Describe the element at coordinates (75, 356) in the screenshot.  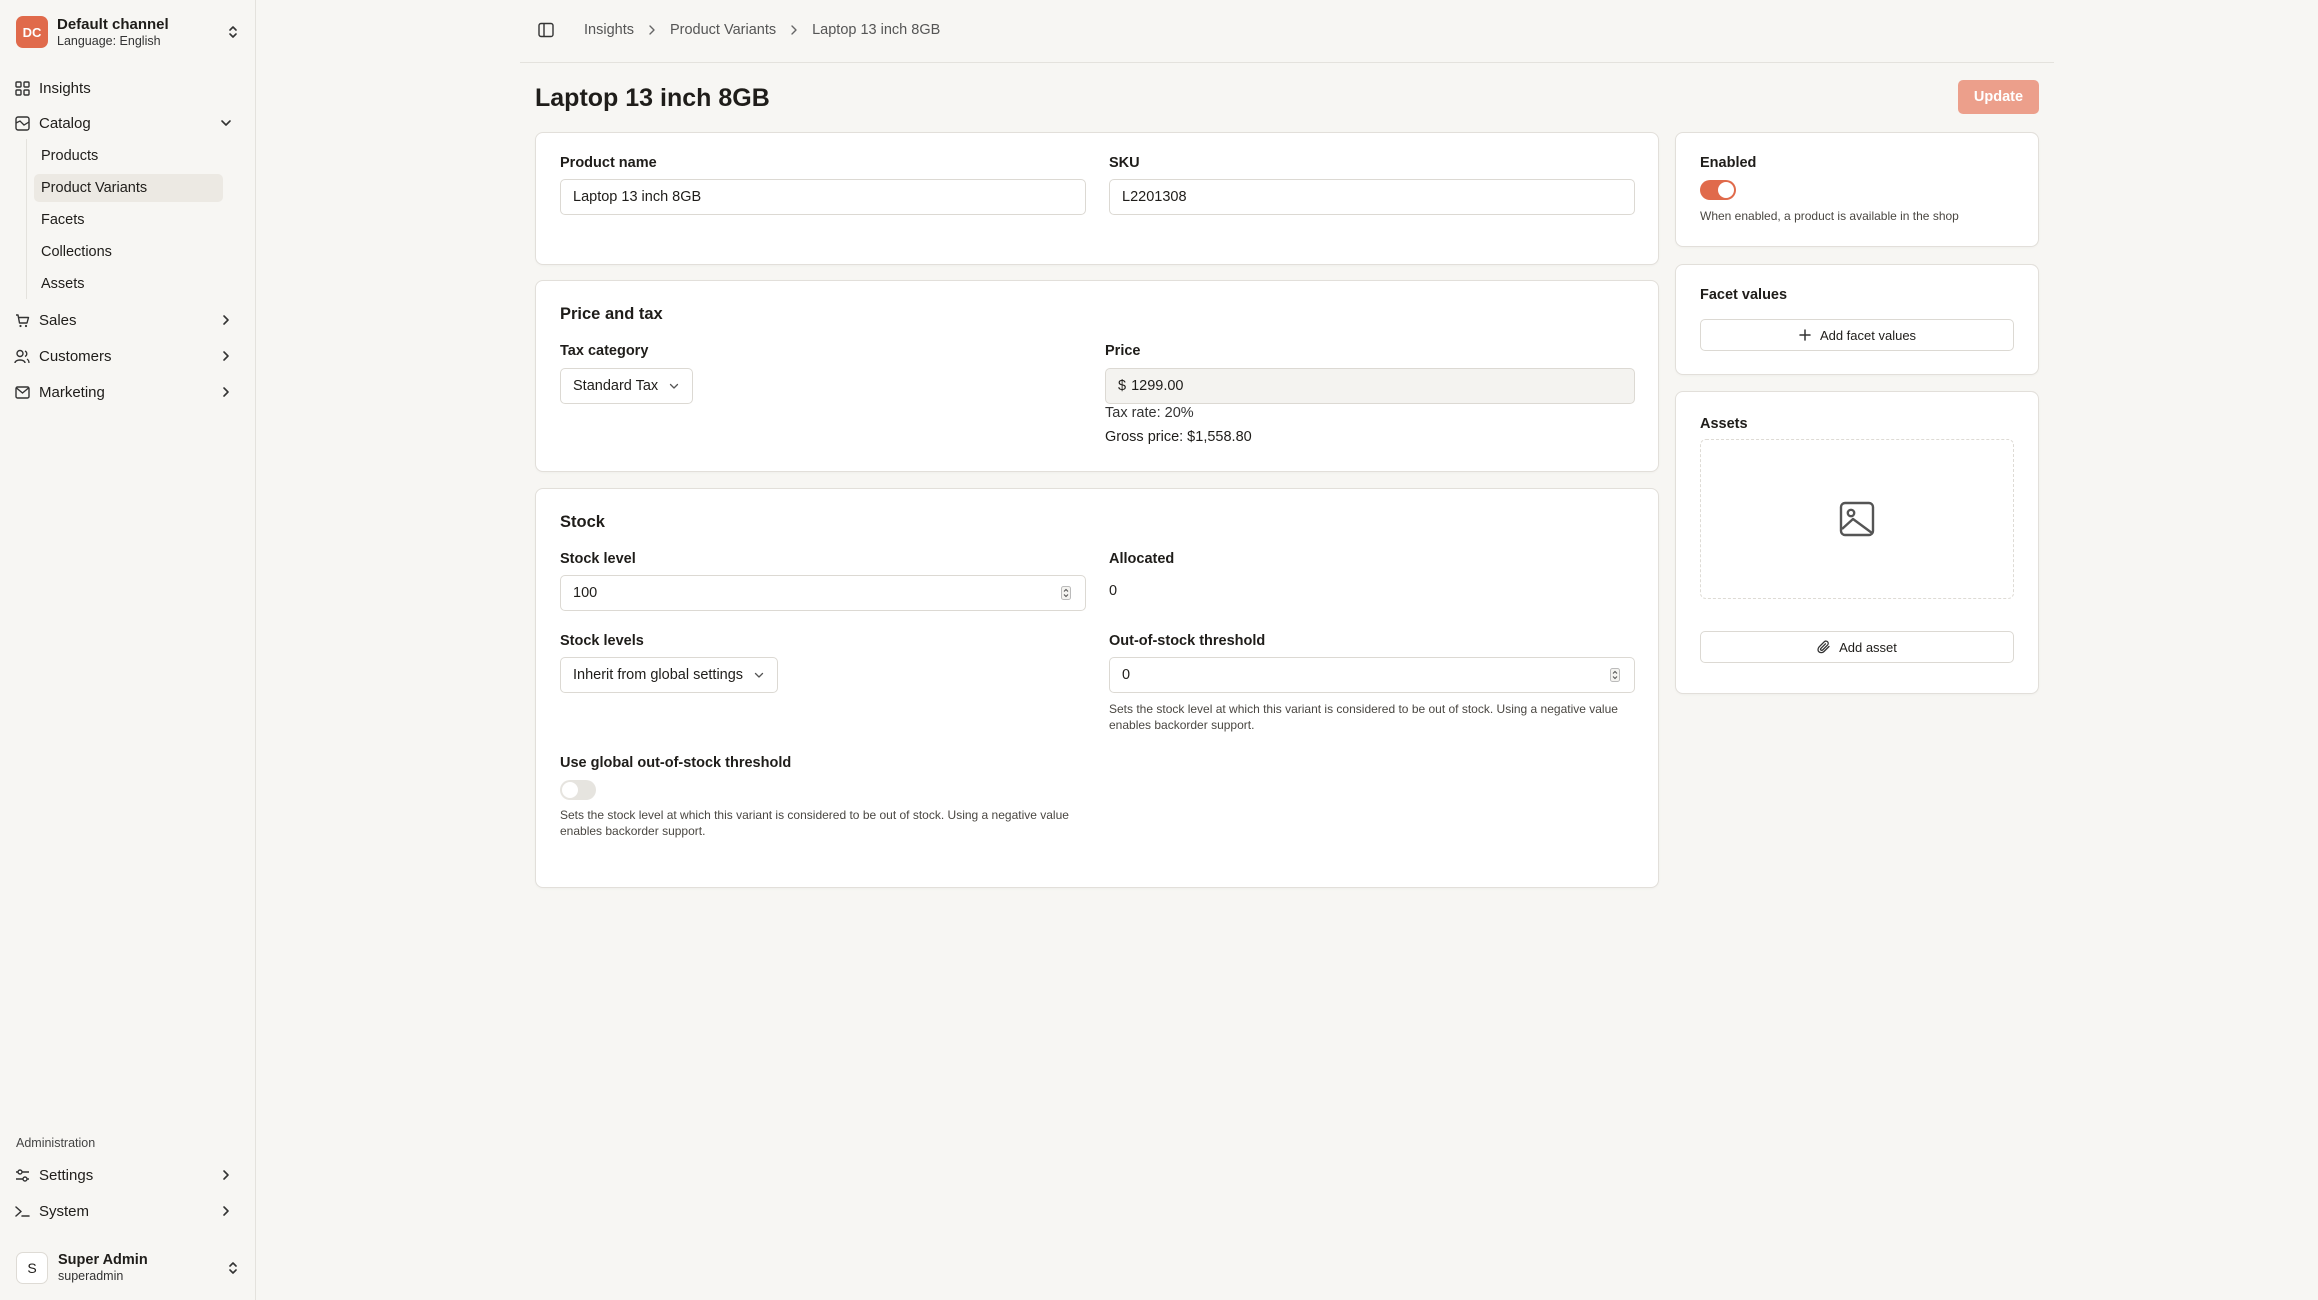
I see `sidebar-item-label: Customers` at that location.